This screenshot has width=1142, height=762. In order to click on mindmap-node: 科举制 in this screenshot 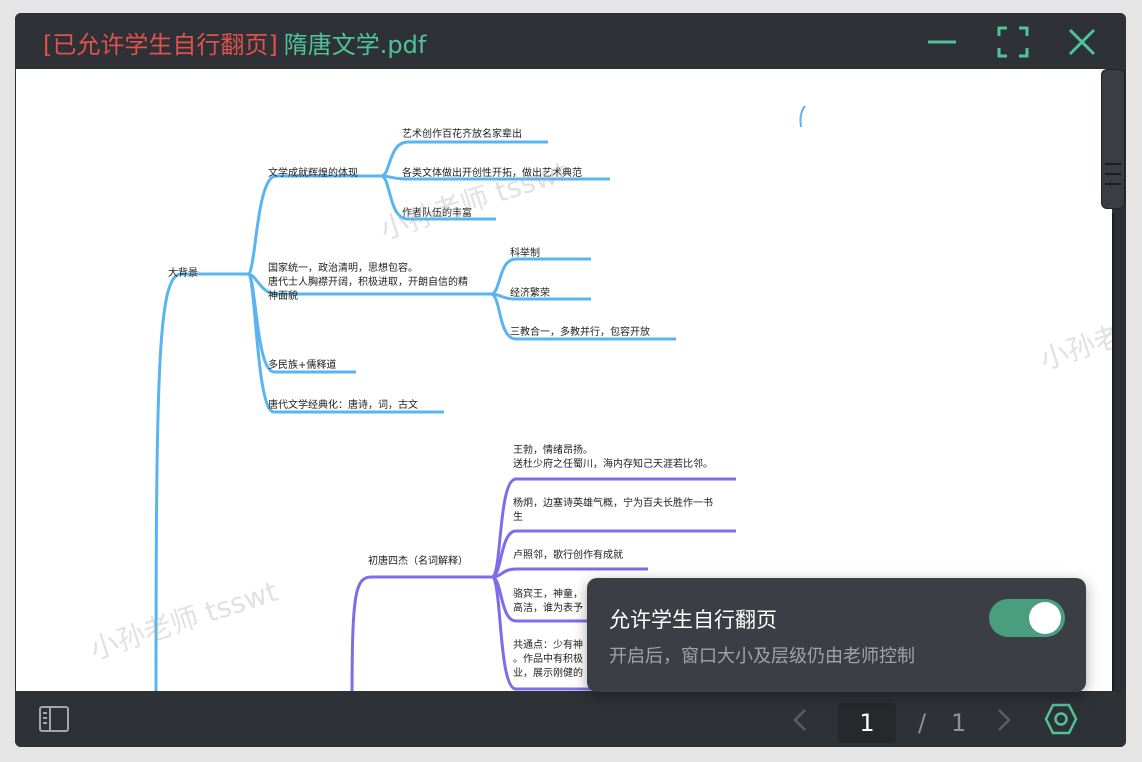, I will do `click(525, 253)`.